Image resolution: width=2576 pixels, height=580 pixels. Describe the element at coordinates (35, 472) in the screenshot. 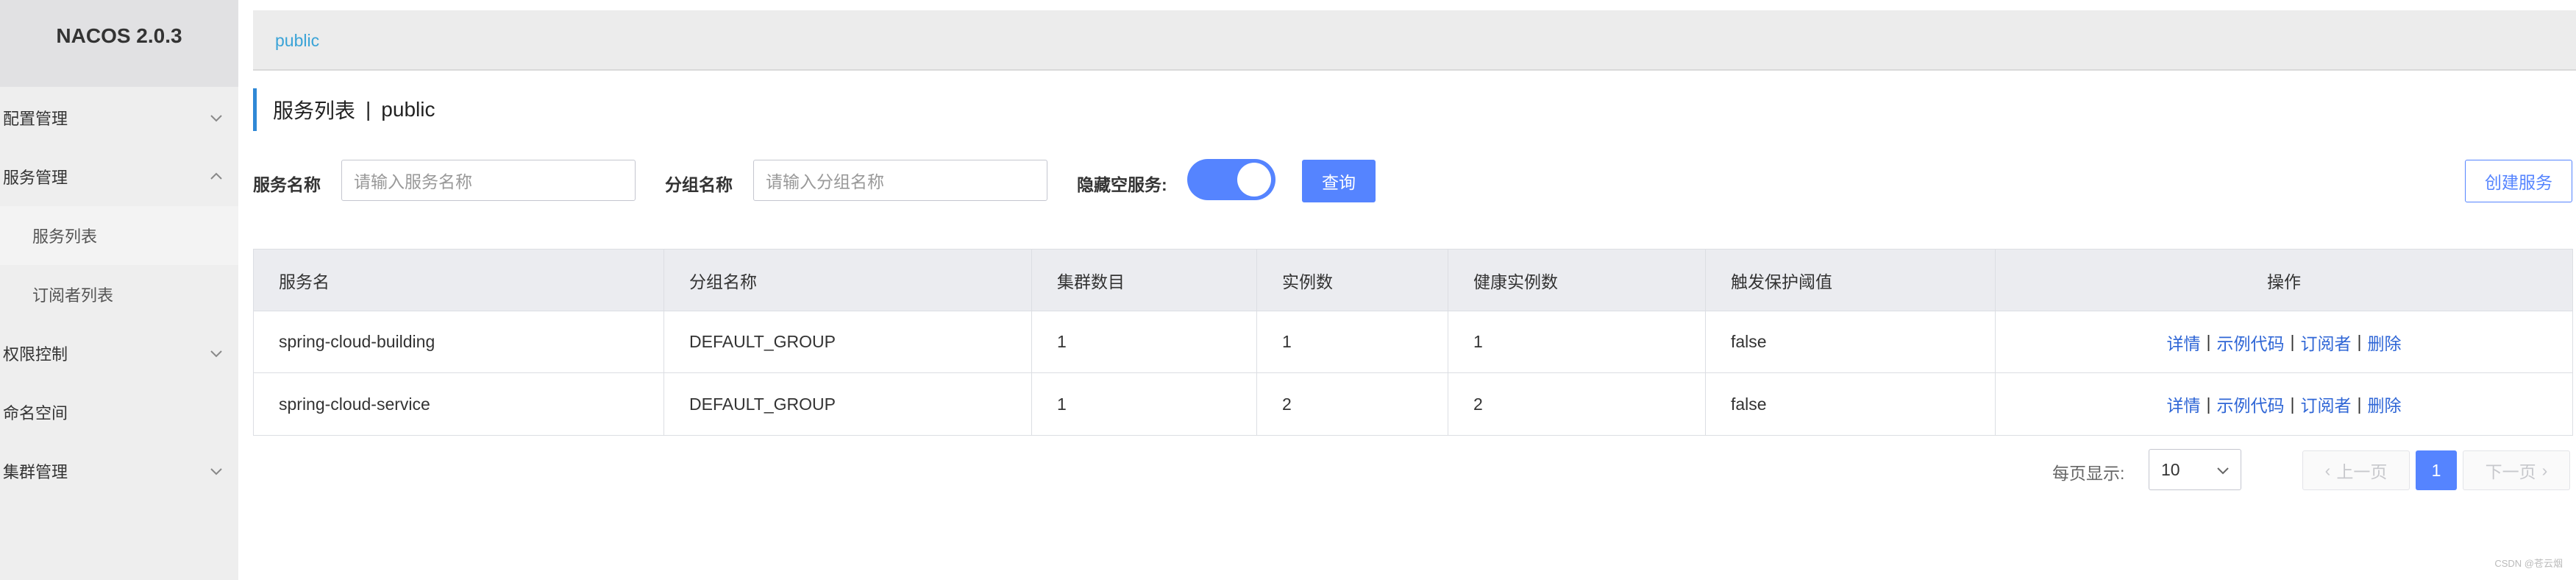

I see `sidebar-item-label: 集群管理` at that location.